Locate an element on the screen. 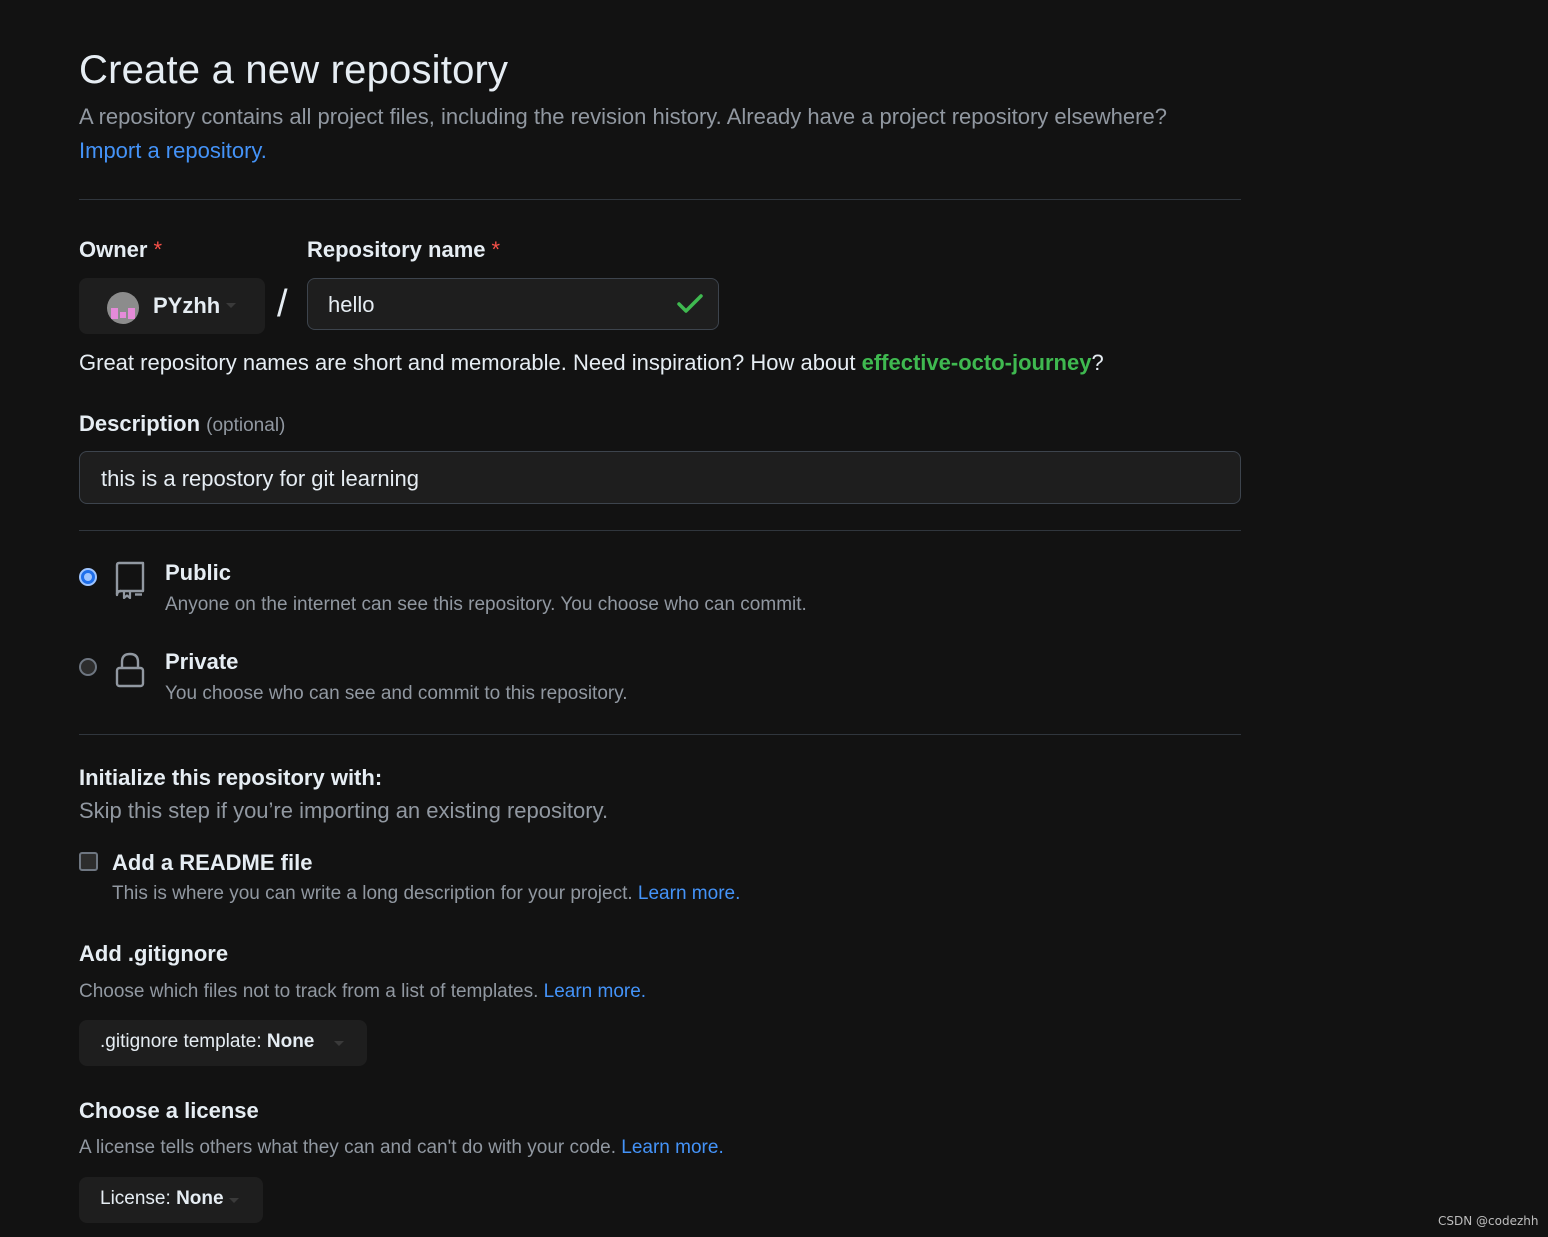 Image resolution: width=1548 pixels, height=1237 pixels. visibility-public-title: Public is located at coordinates (198, 572).